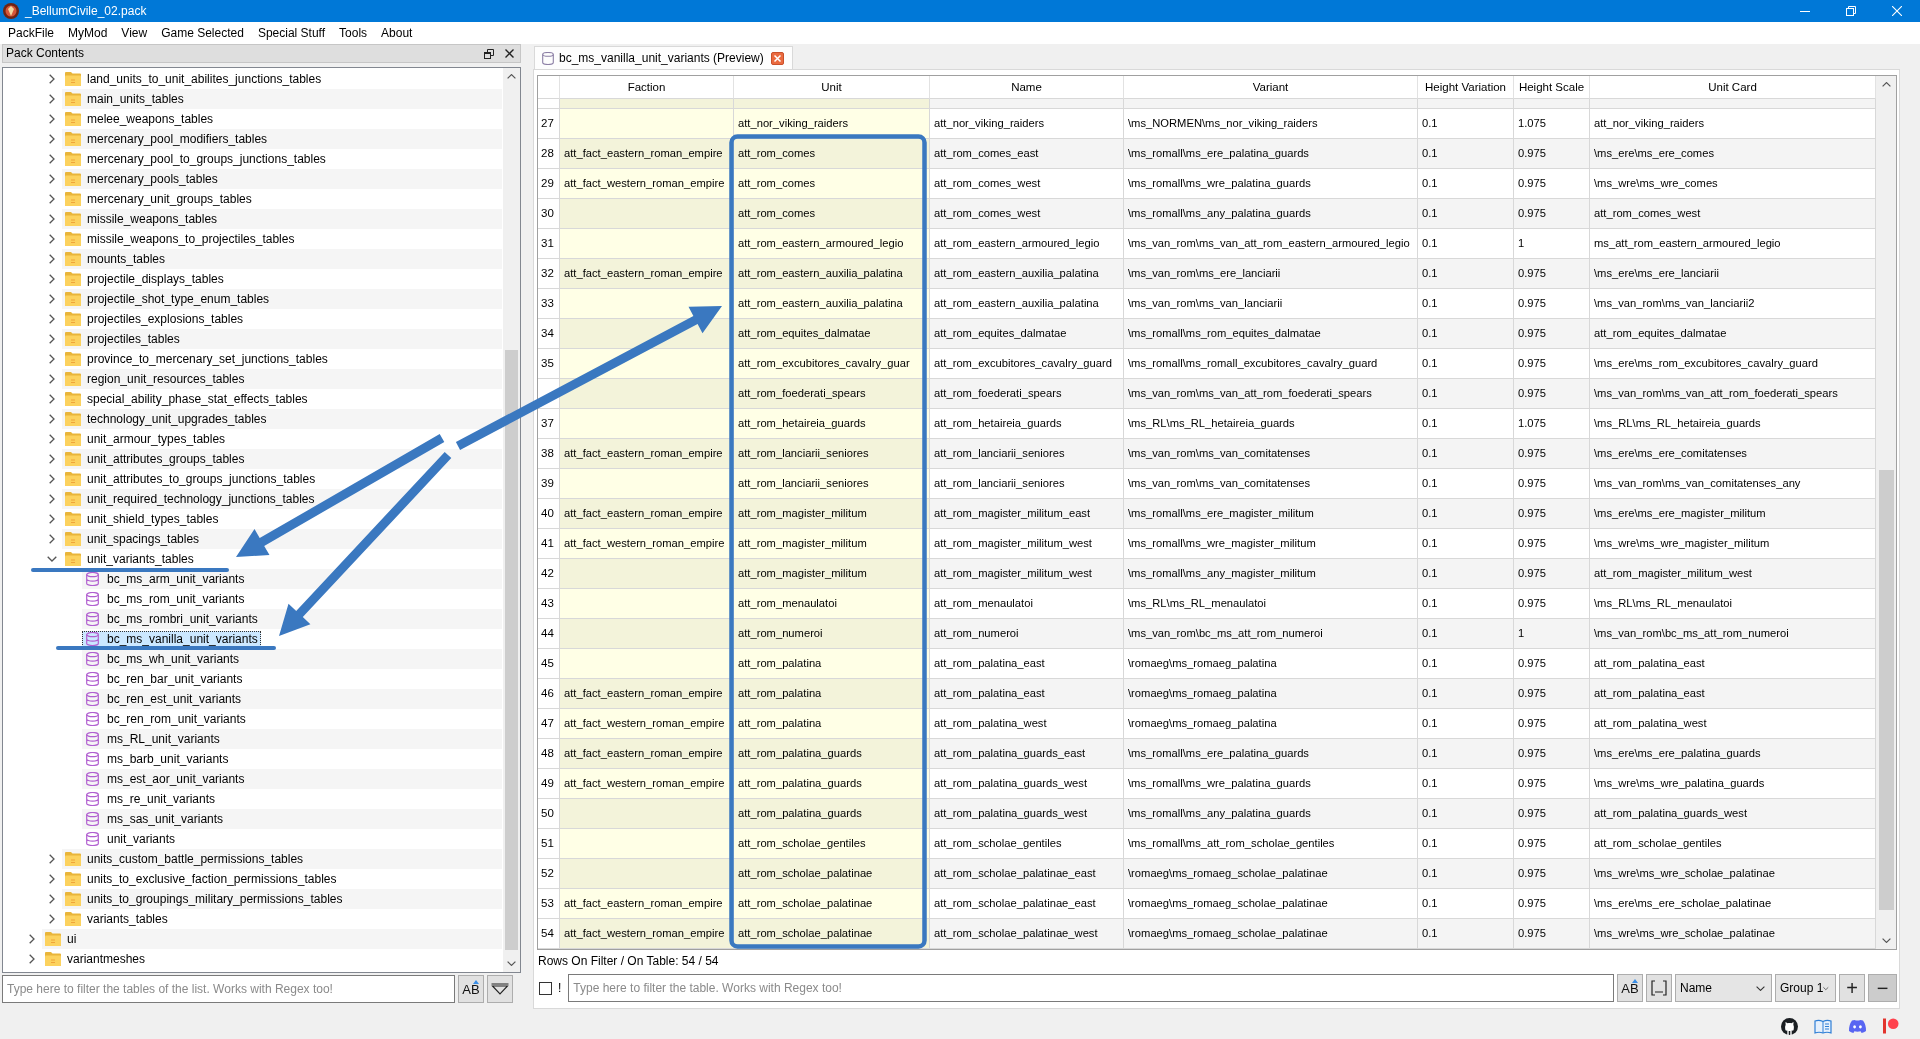  What do you see at coordinates (1891, 1026) in the screenshot?
I see `dot-and-bar-icon` at bounding box center [1891, 1026].